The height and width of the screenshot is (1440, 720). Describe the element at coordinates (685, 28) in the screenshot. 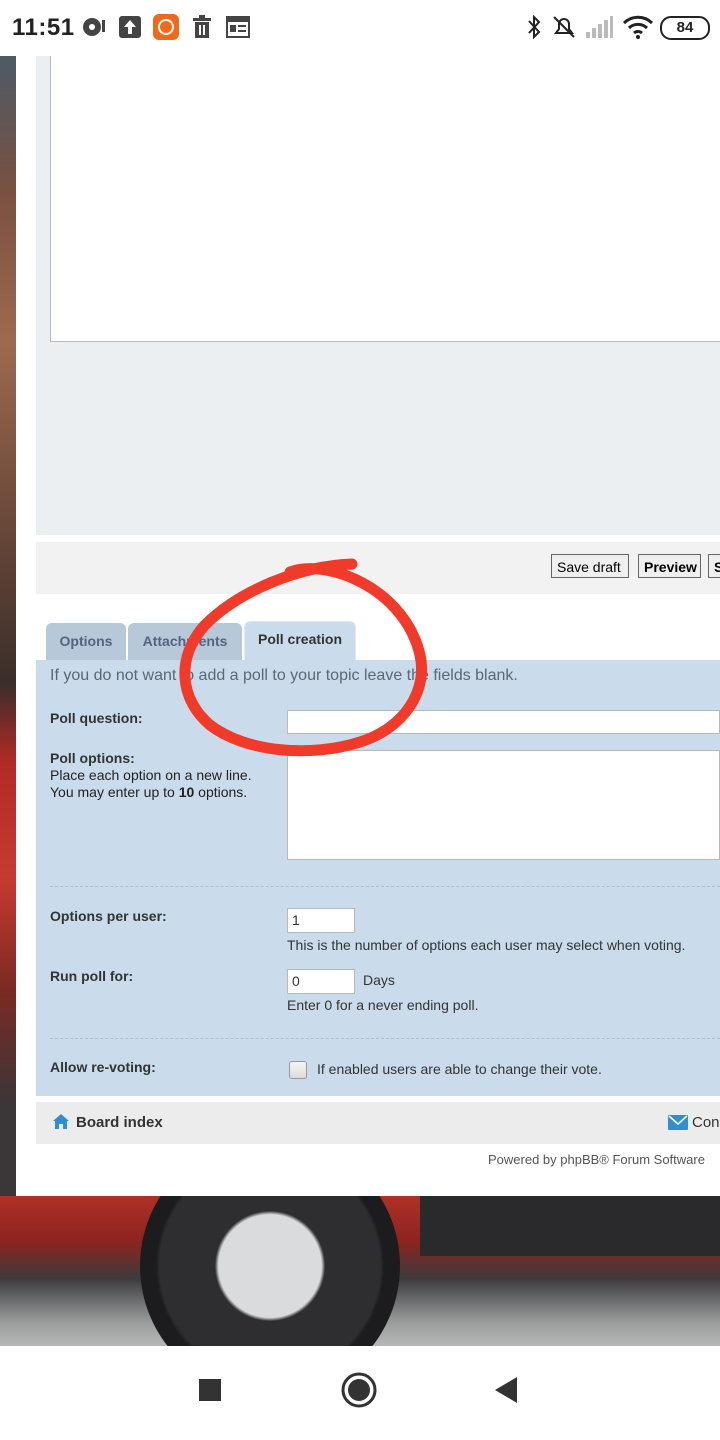

I see `battery-indicator: 84` at that location.